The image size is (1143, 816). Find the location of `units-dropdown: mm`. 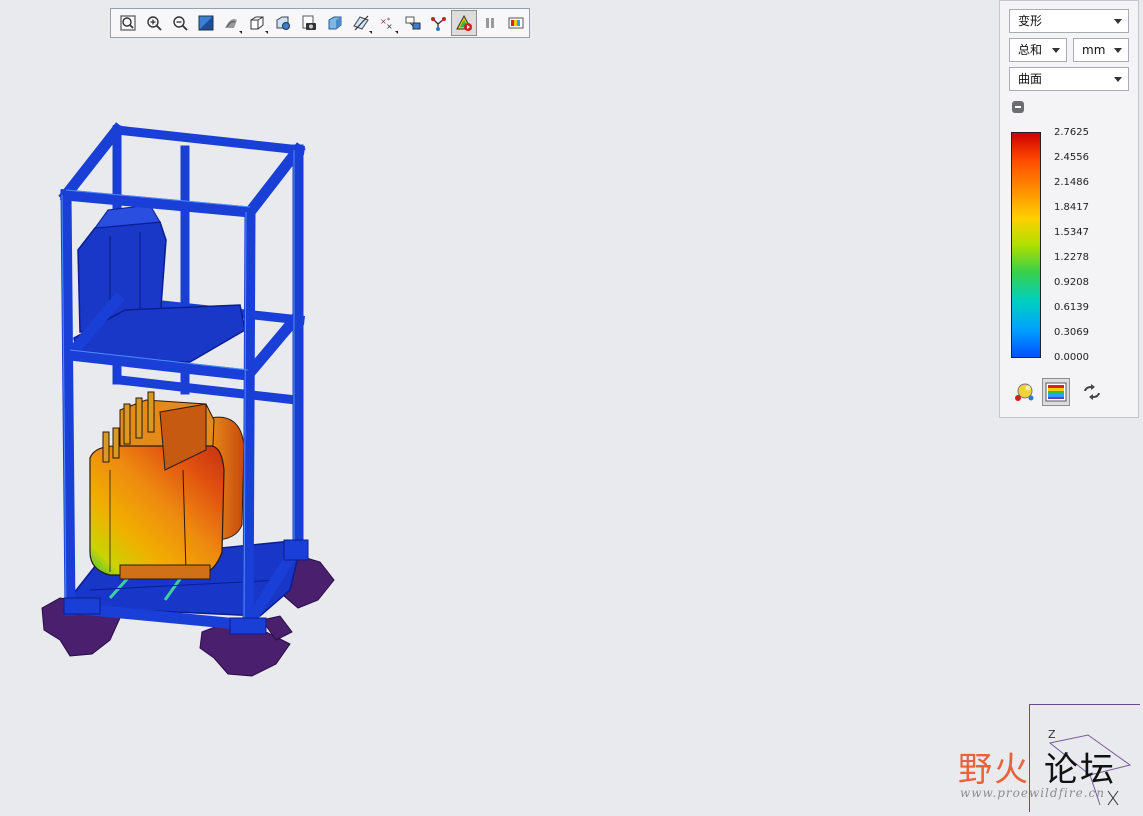

units-dropdown: mm is located at coordinates (1101, 50).